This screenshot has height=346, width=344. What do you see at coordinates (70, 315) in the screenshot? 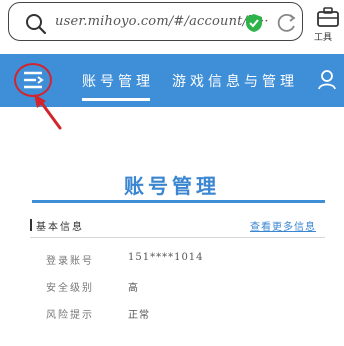
I see `risk-notice-label: 风险提示` at bounding box center [70, 315].